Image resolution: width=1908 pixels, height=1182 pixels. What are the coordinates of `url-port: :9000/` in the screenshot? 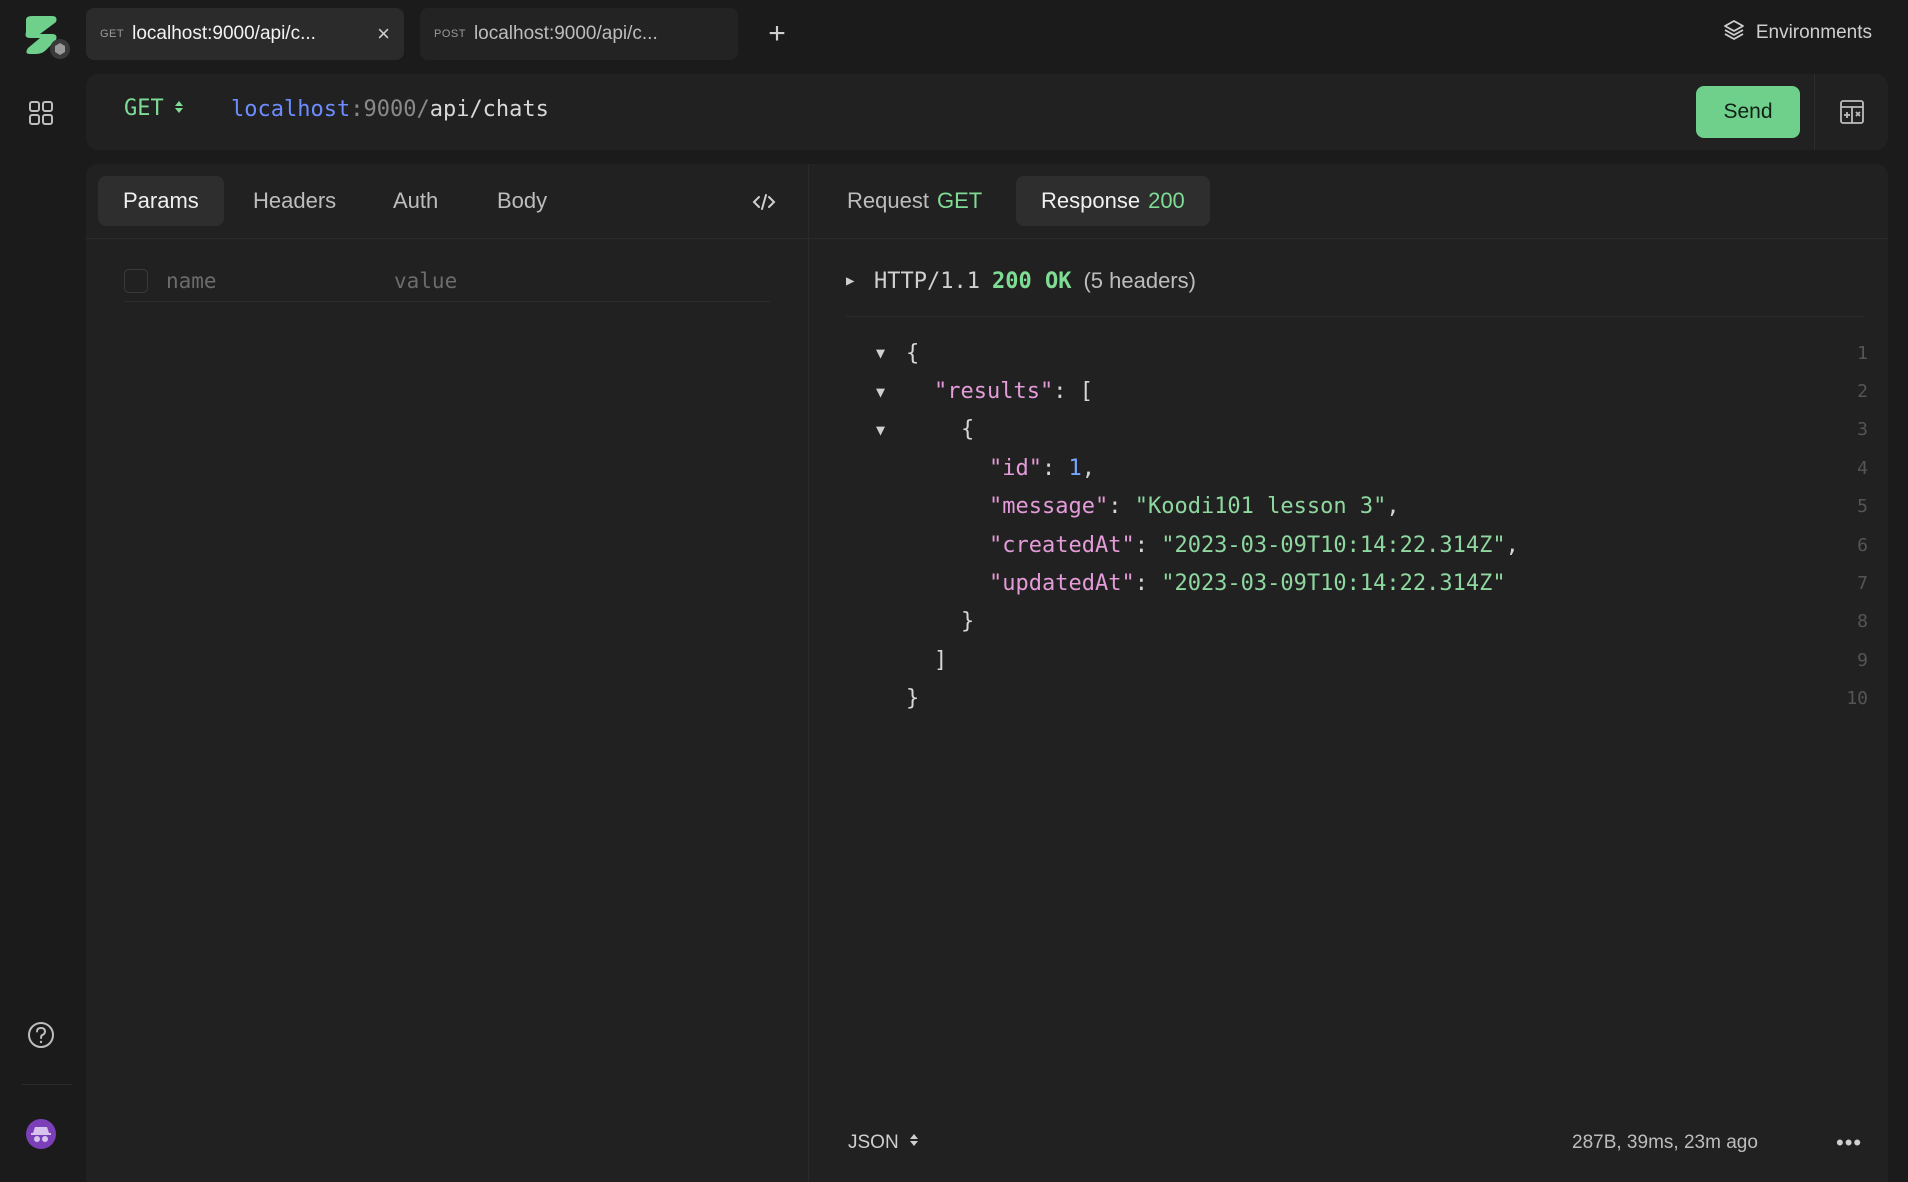 It's located at (390, 109).